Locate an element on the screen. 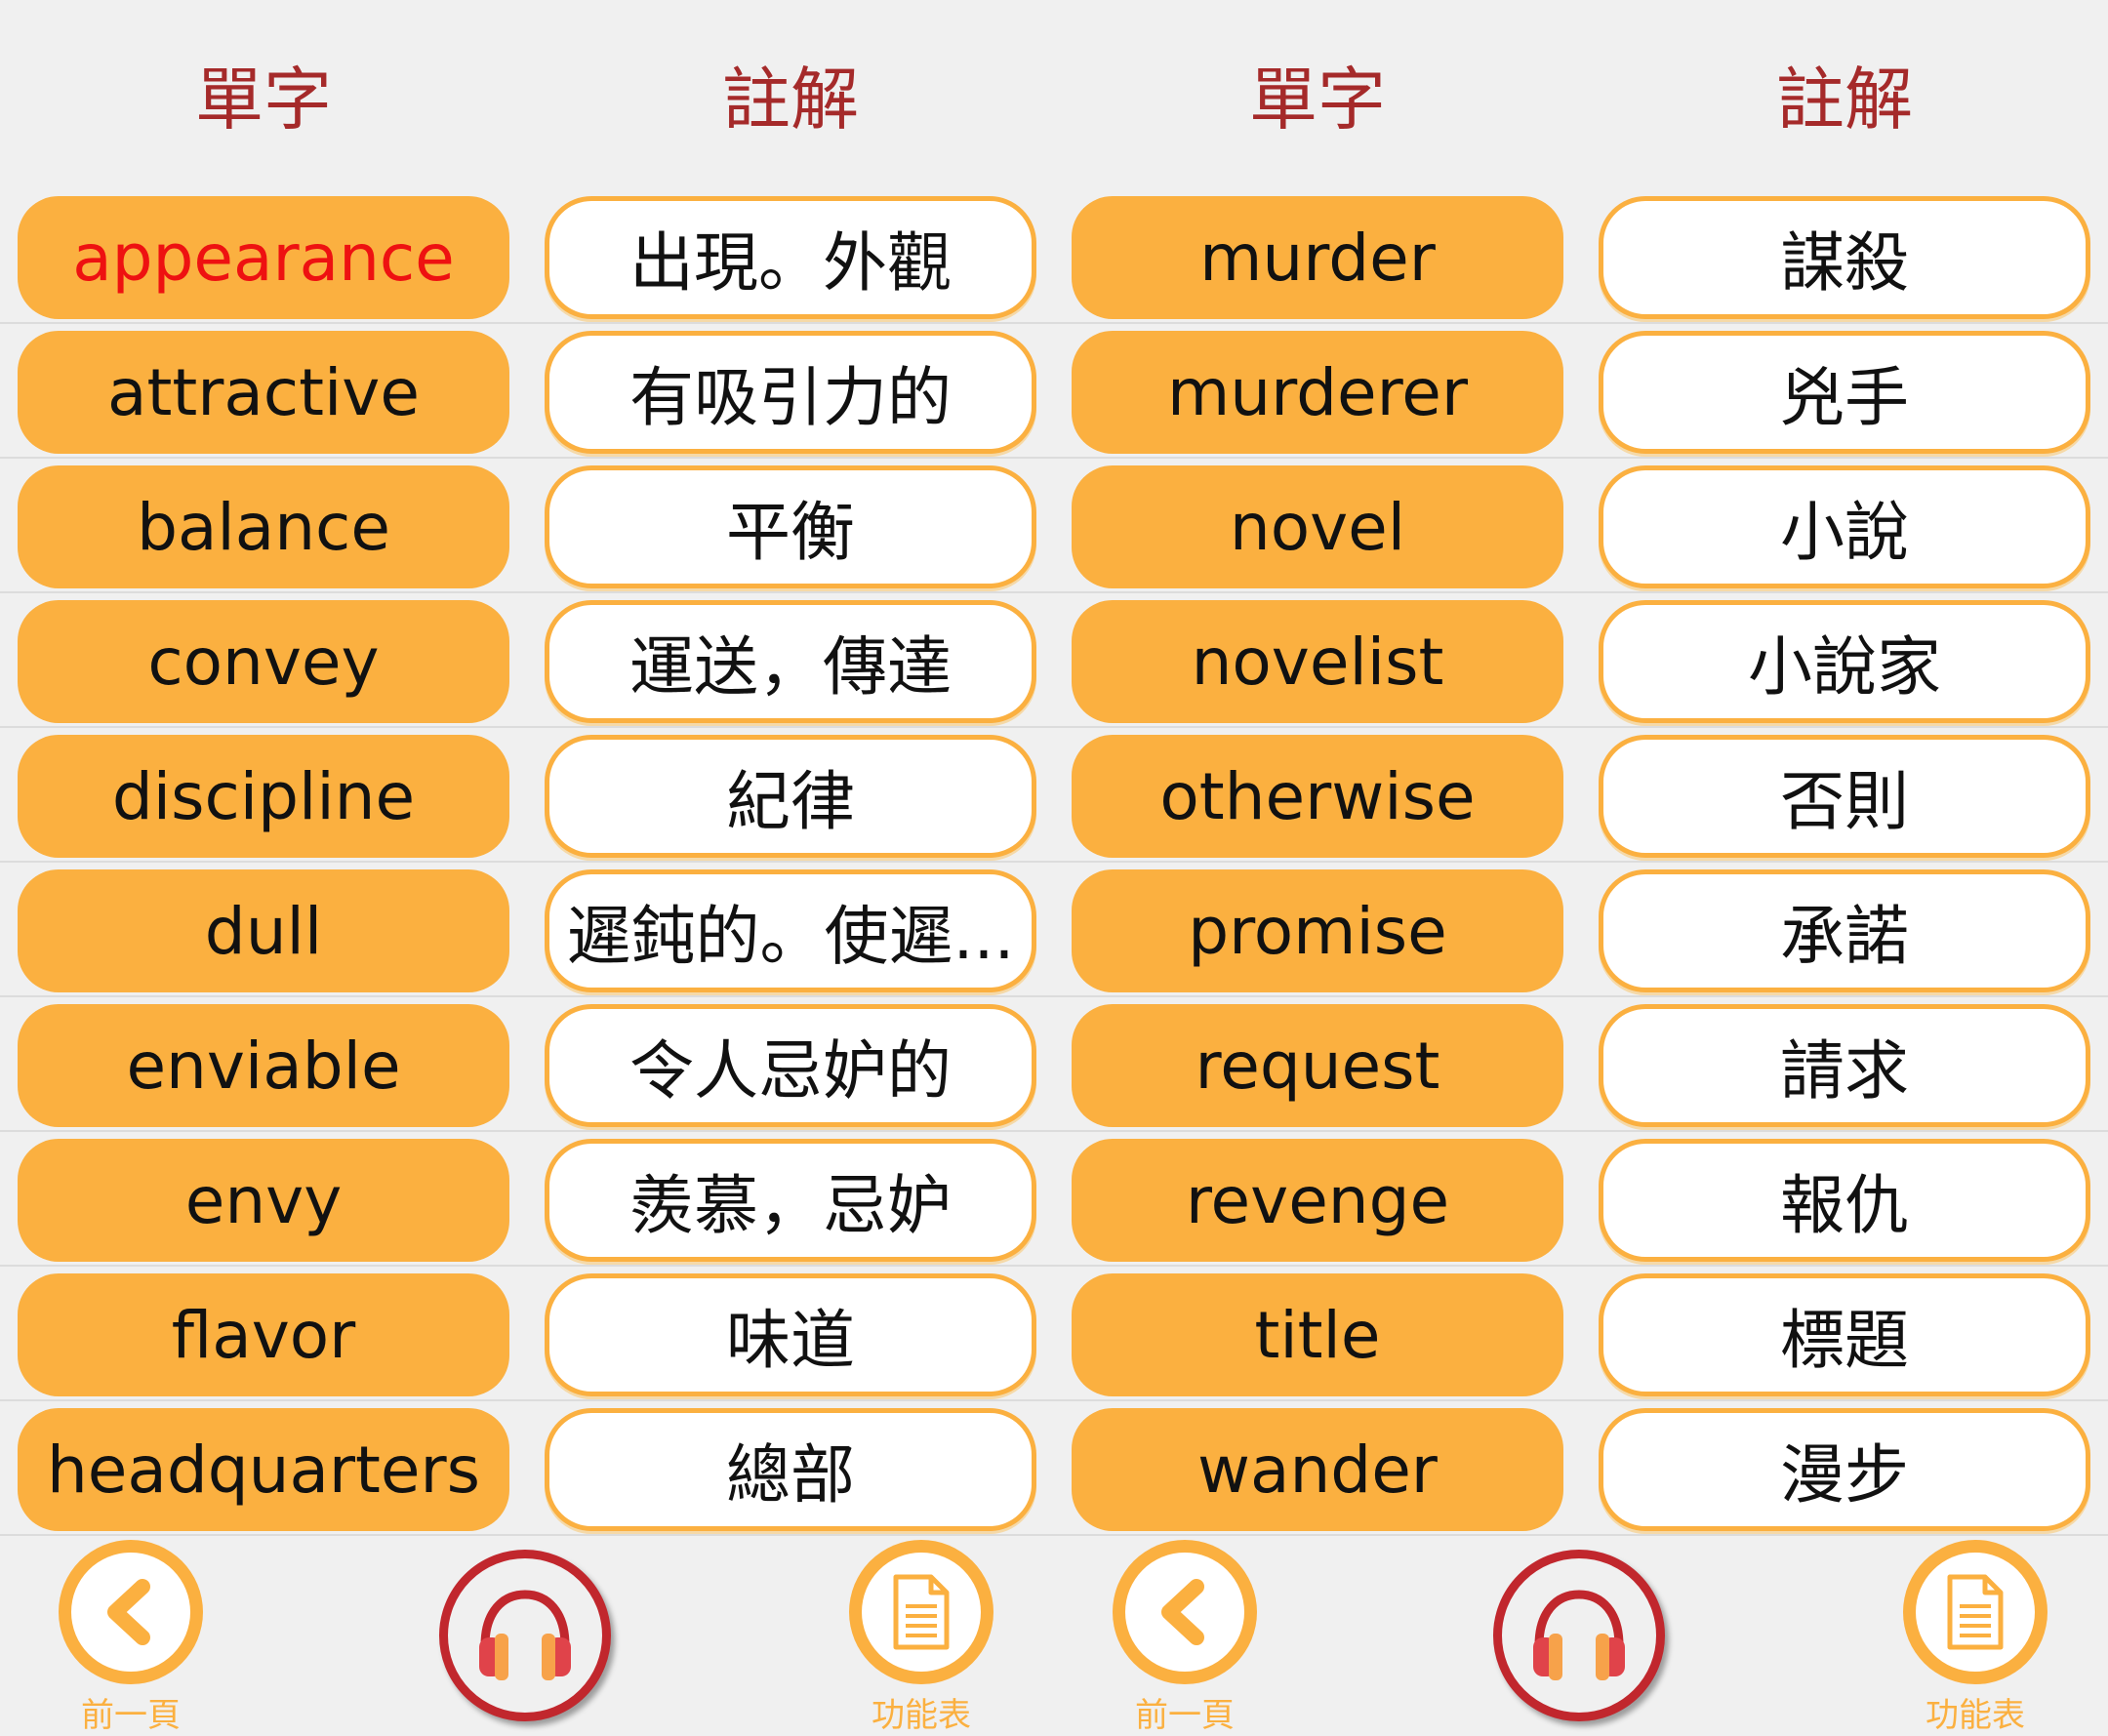 This screenshot has height=1736, width=2108. note-button: 漫步 is located at coordinates (1844, 1469).